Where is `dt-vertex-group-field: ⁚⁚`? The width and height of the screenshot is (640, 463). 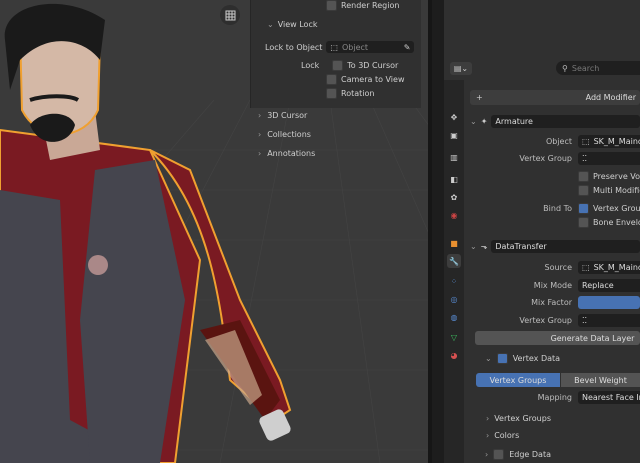
dt-vertex-group-field: ⁚⁚ is located at coordinates (609, 320).